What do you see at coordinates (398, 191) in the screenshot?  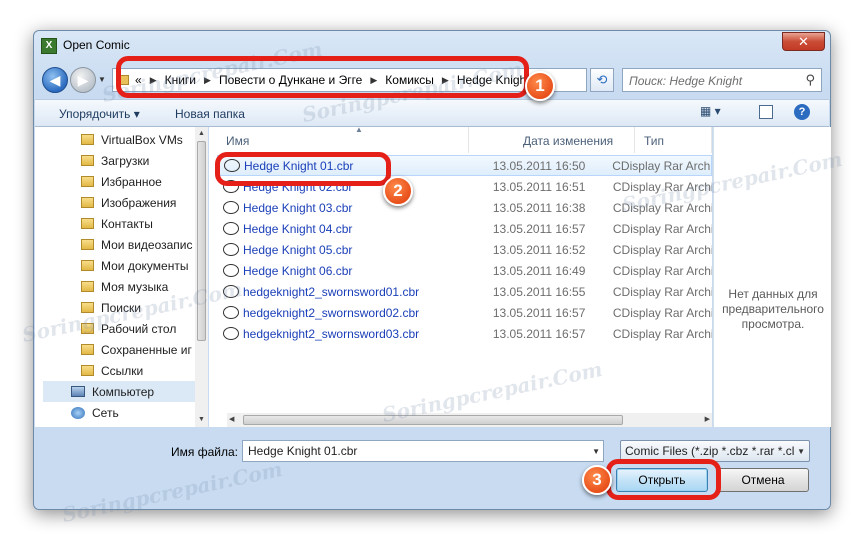 I see `annotation-badge-2: 2` at bounding box center [398, 191].